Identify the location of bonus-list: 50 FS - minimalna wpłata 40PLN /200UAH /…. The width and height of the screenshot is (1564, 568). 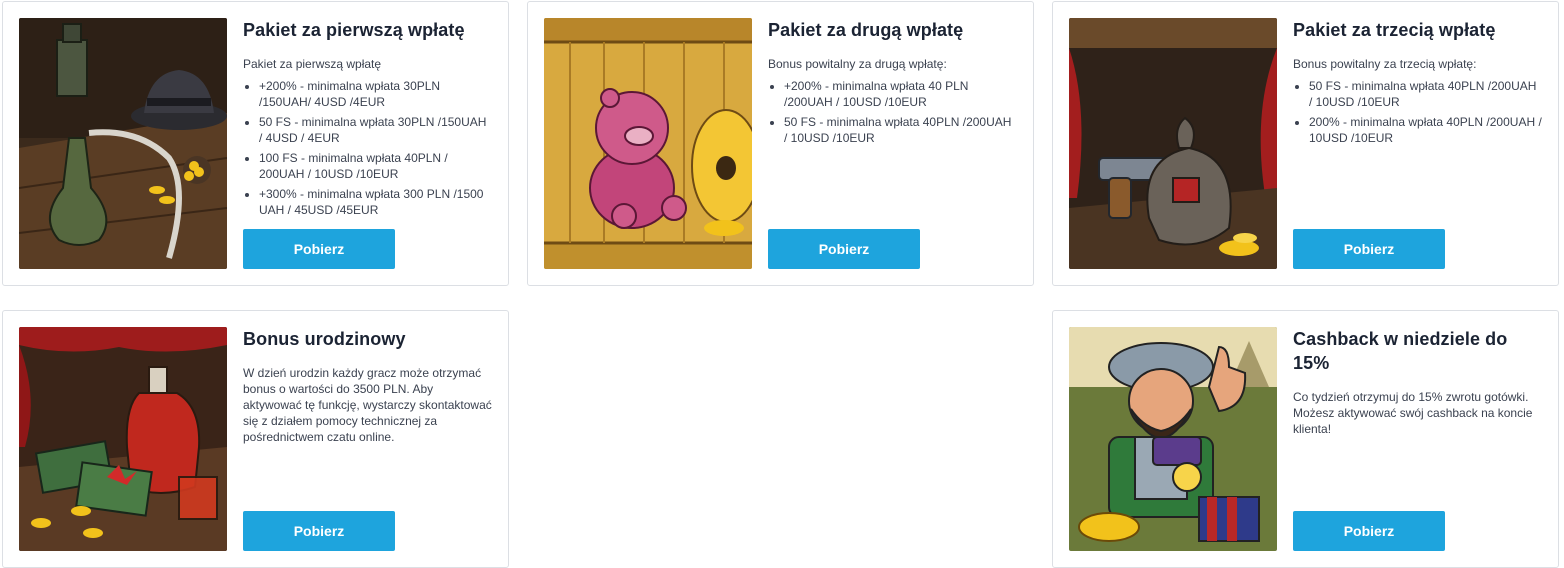
(1417, 112).